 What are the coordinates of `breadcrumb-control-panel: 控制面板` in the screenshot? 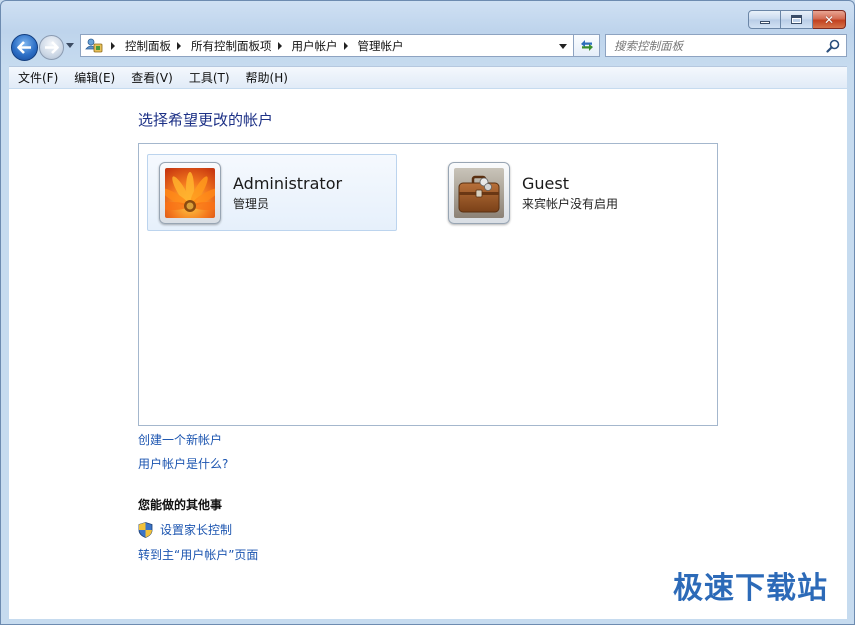 It's located at (148, 46).